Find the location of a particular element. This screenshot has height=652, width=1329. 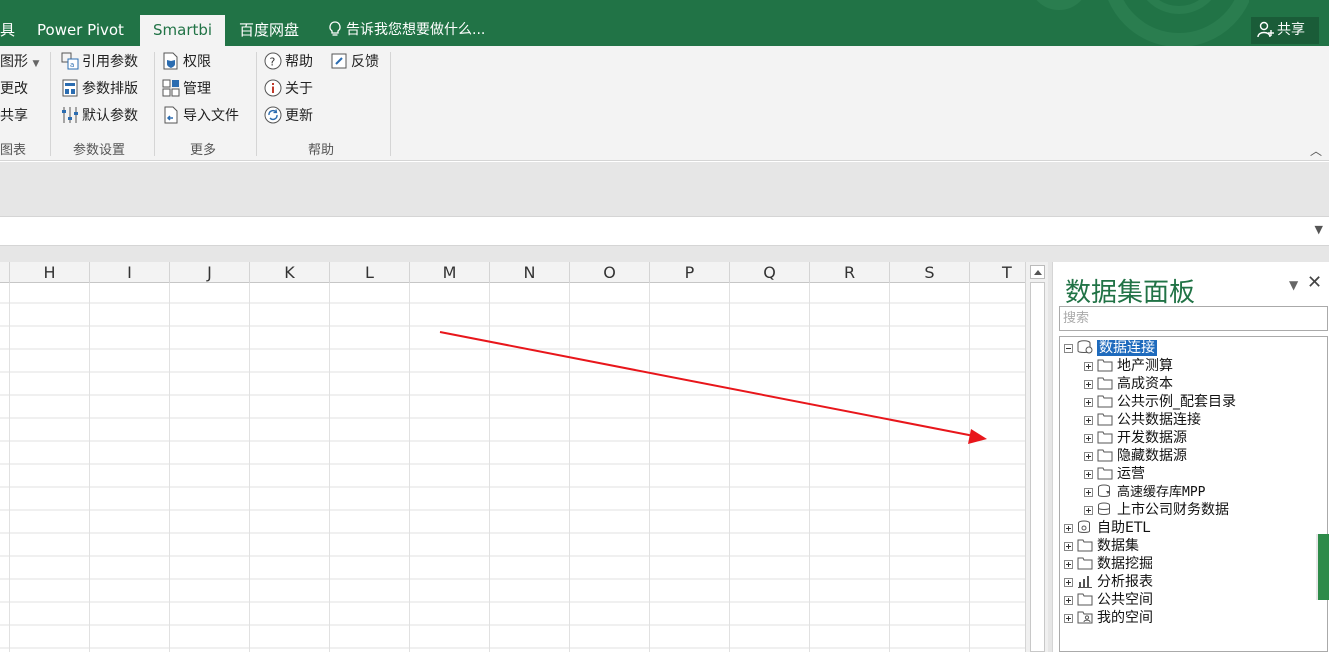

reference-param-icon: a is located at coordinates (70, 61).